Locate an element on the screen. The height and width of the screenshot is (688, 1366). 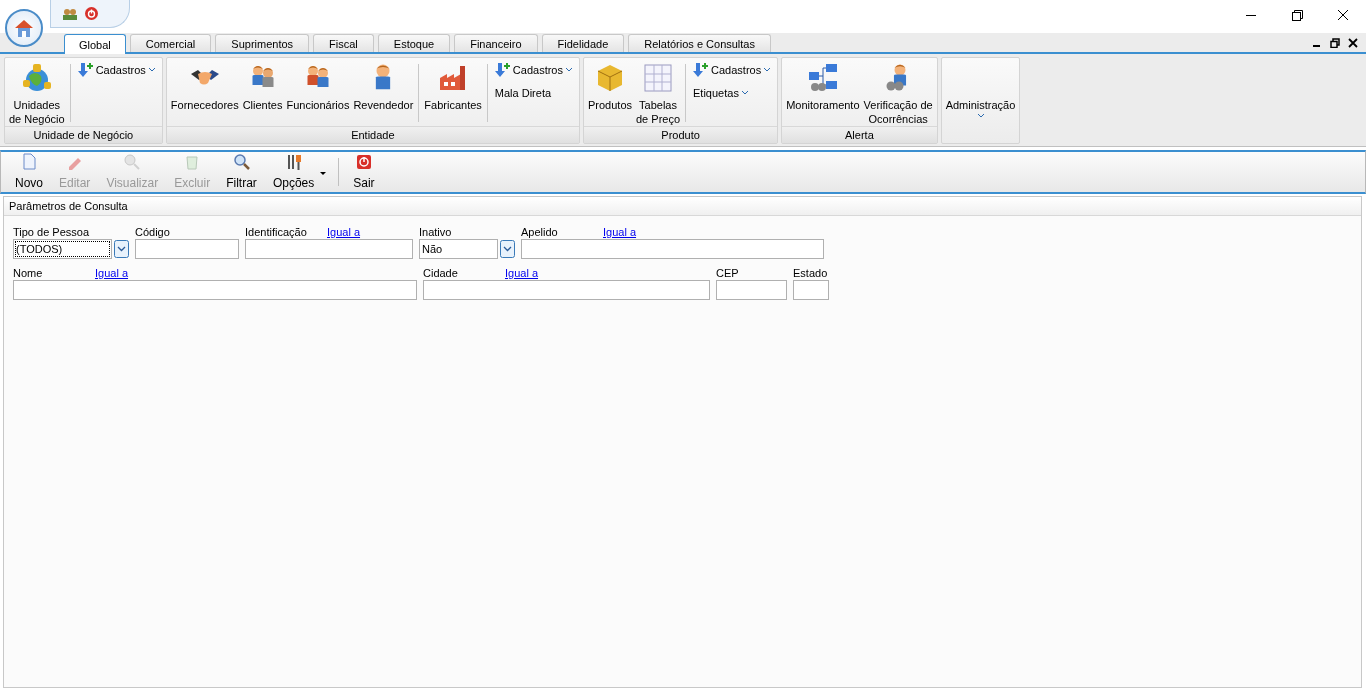
toolbar-button: Opções is located at coordinates (293, 172).